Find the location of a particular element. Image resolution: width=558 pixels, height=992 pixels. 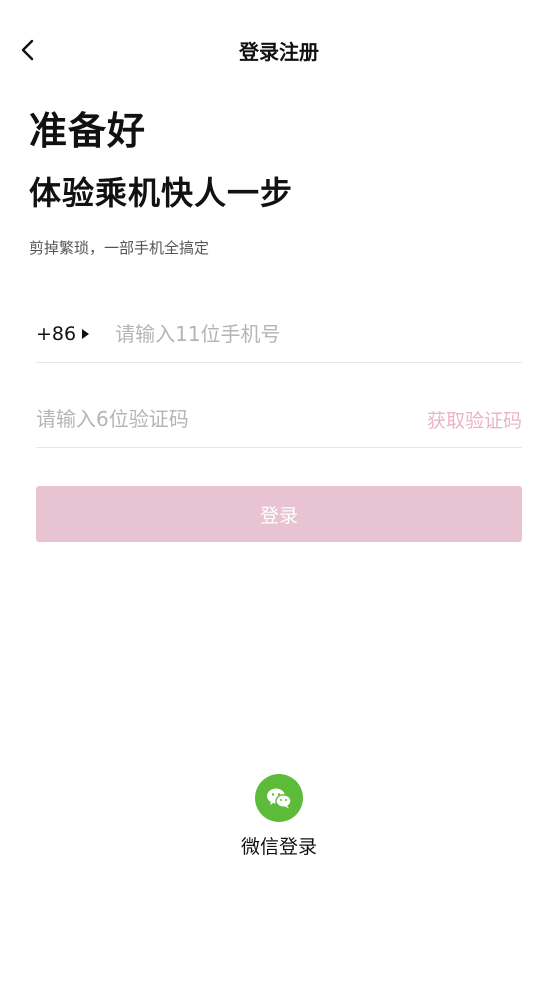

phone-row: +86 is located at coordinates (279, 334).